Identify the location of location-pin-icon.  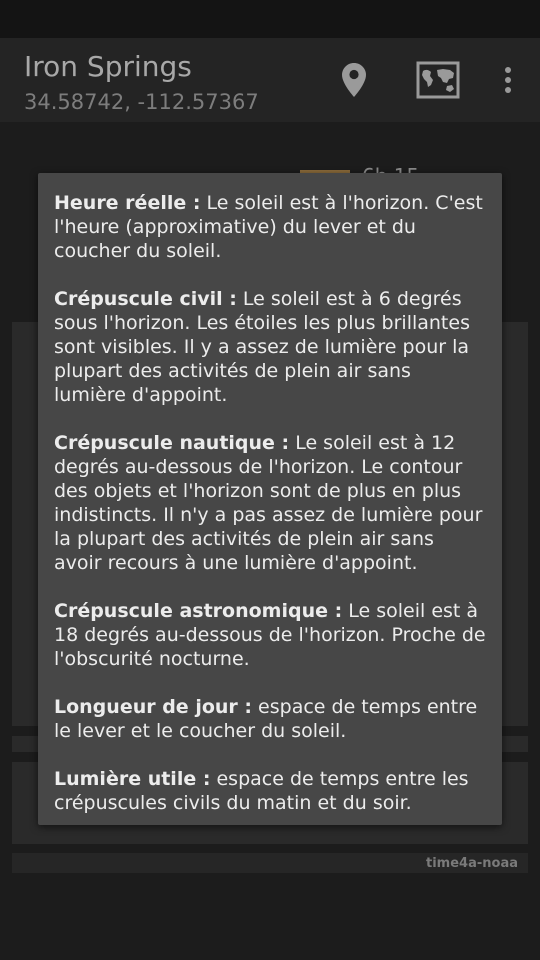
(354, 80).